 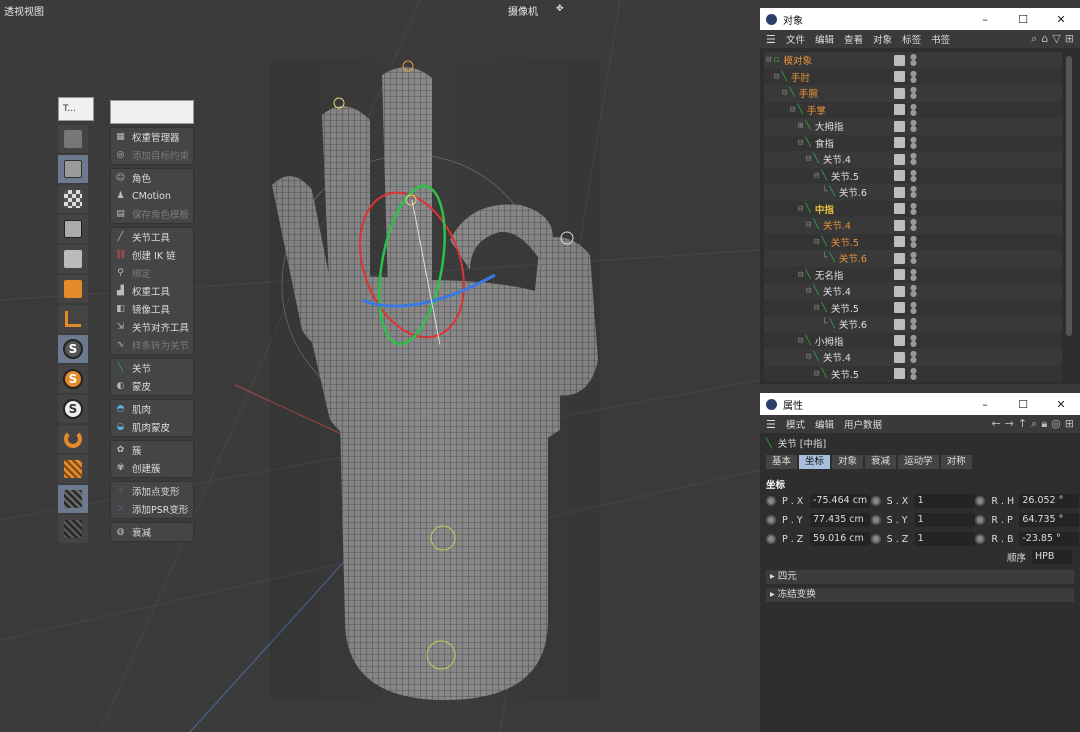 I want to click on menu-view: 查看, so click(x=853, y=39).